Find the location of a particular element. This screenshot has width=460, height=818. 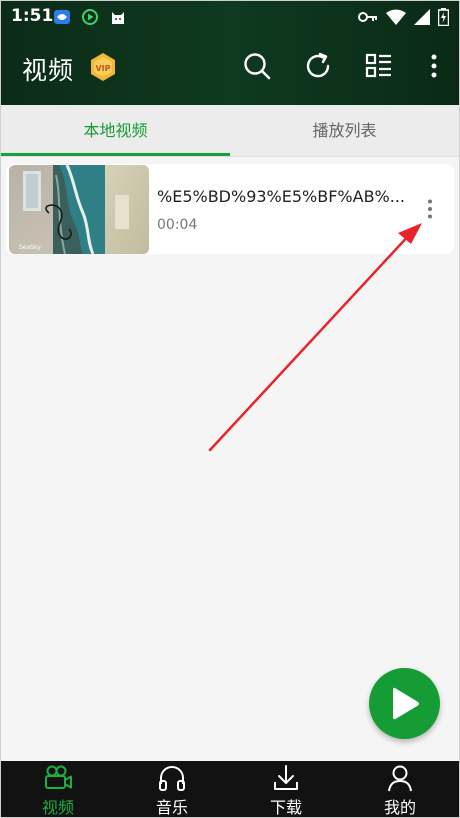

play-notification-icon is located at coordinates (90, 17).